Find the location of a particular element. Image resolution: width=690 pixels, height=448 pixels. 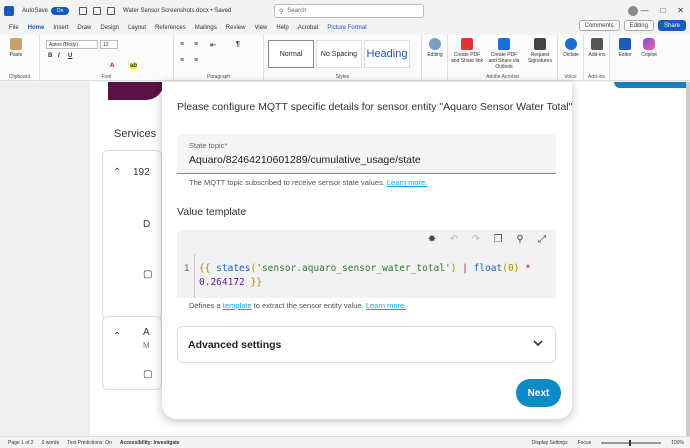

undo-icon: ↶ is located at coordinates (454, 239).